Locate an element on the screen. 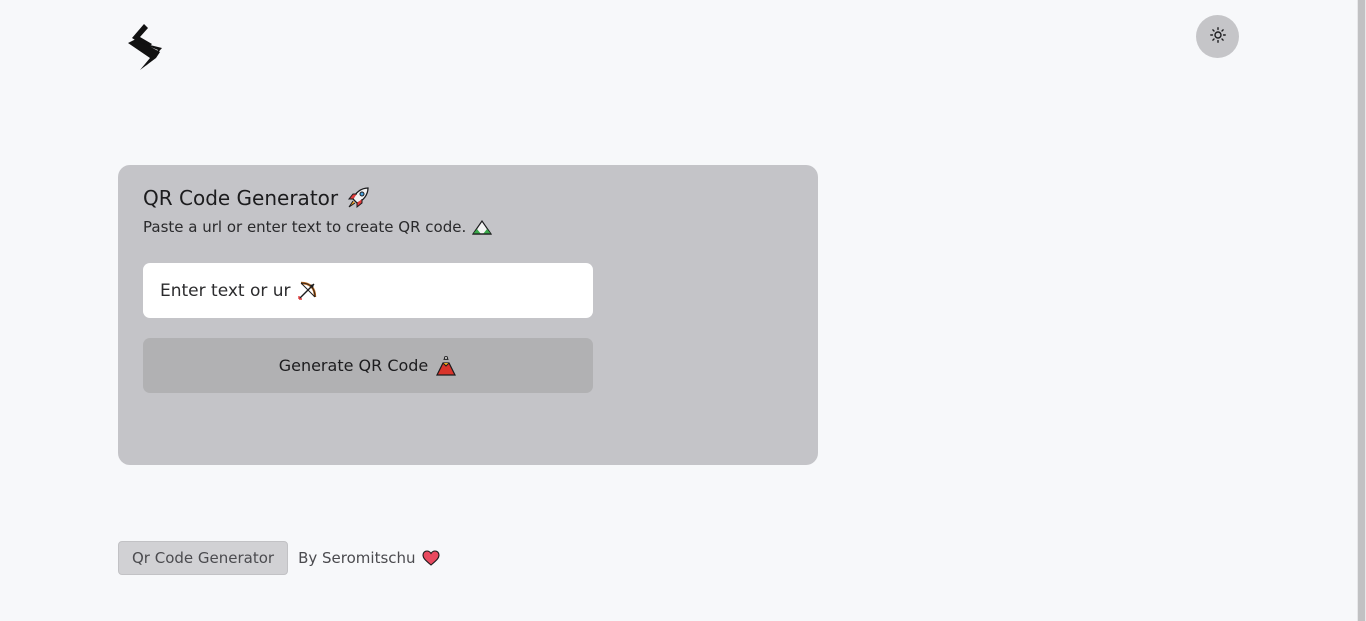 The image size is (1366, 621). logo-icon is located at coordinates (146, 47).